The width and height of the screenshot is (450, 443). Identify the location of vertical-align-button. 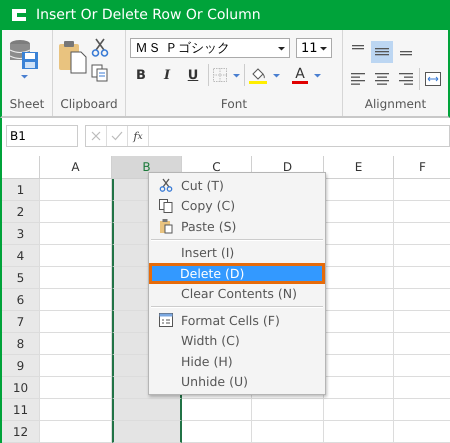
(382, 52).